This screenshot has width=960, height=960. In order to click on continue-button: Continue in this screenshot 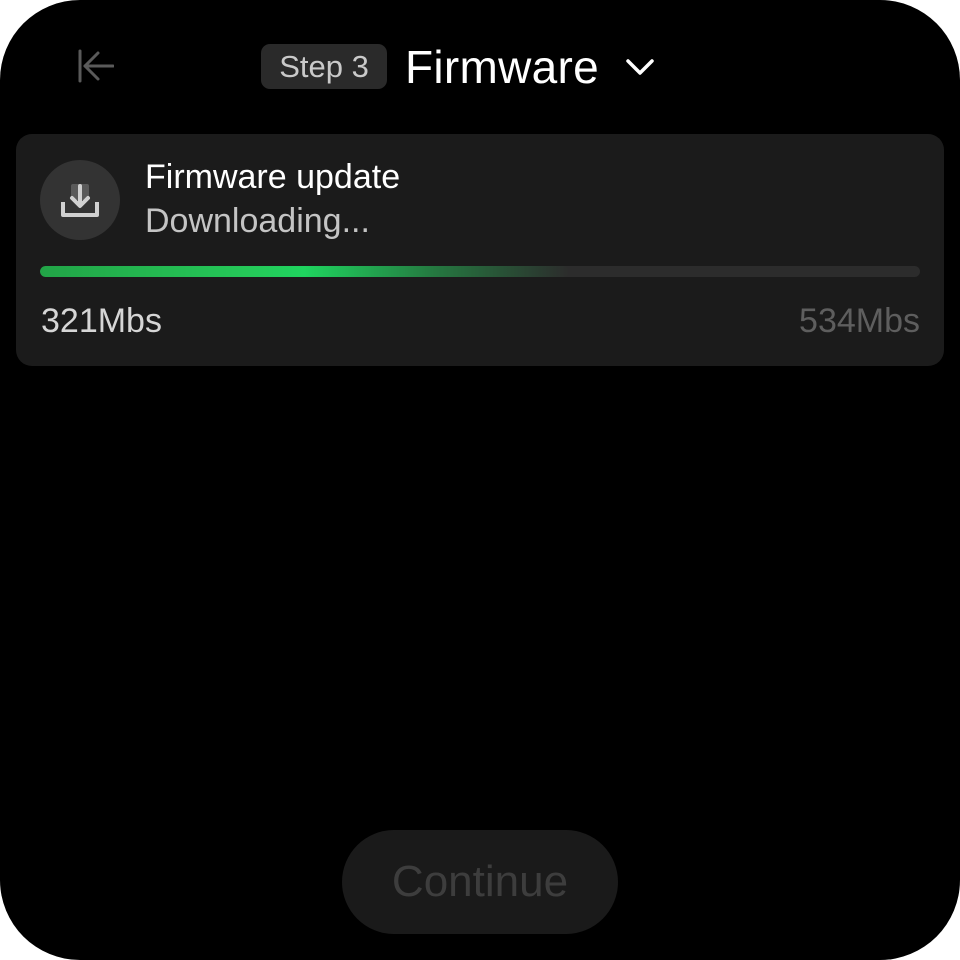, I will do `click(480, 882)`.